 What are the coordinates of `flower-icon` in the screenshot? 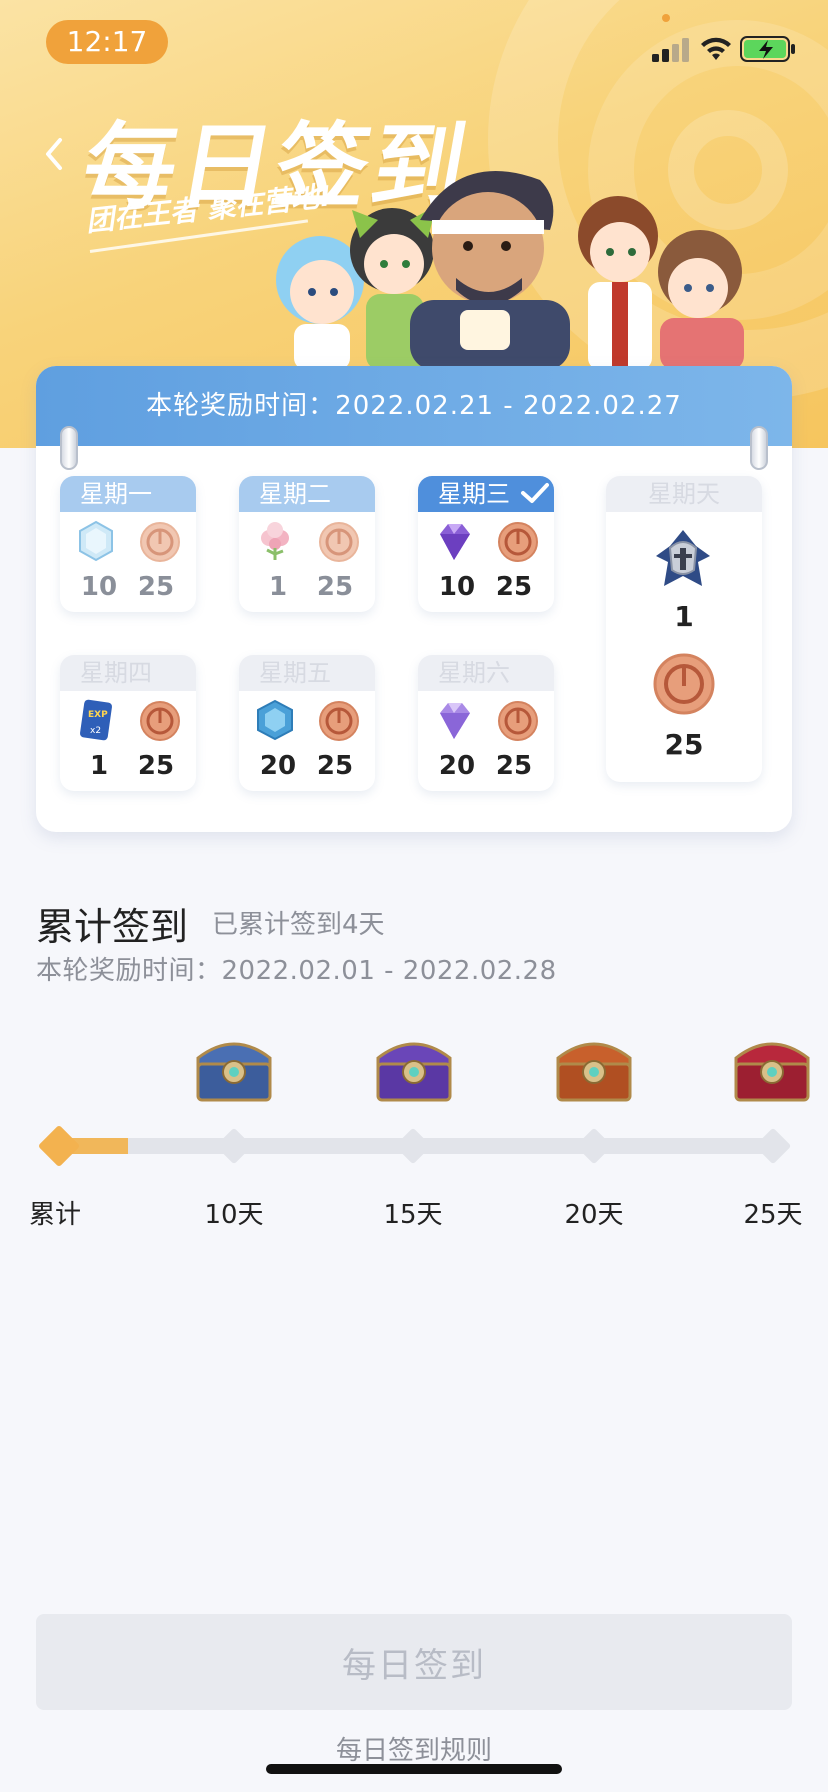 It's located at (275, 541).